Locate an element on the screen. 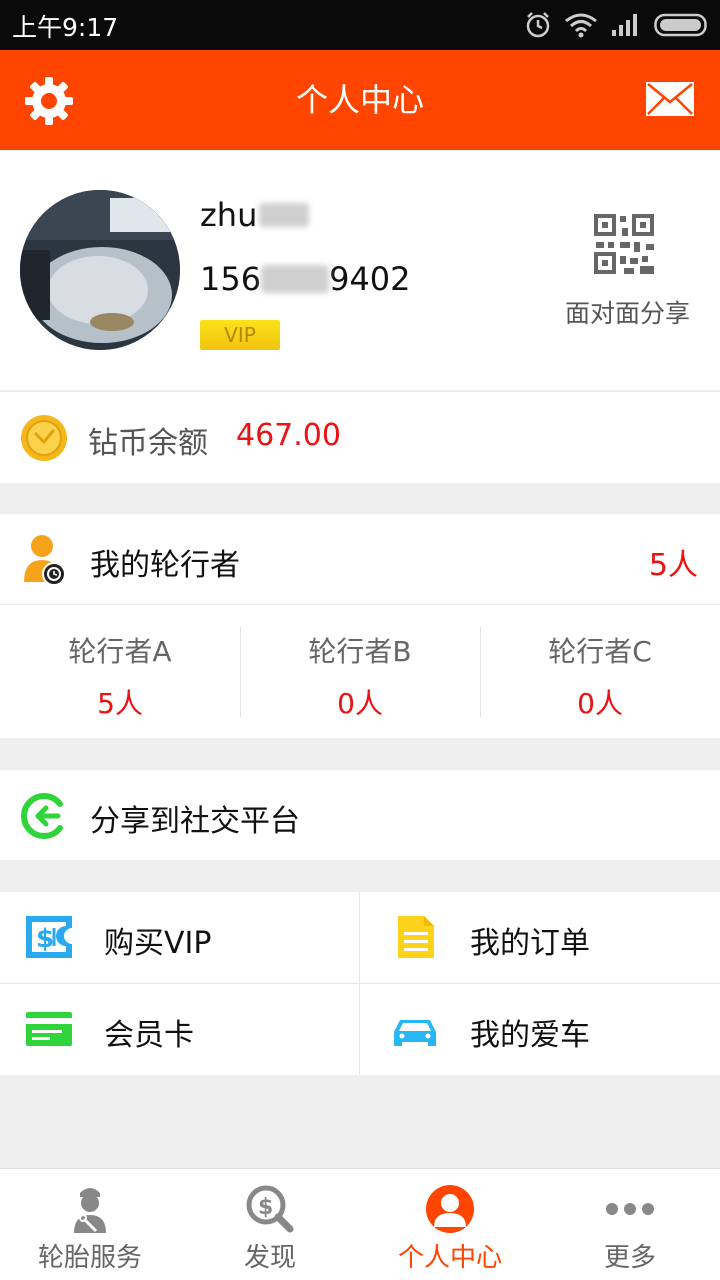 The height and width of the screenshot is (1280, 720). my-car-button: 我的爱车 is located at coordinates (539, 1029).